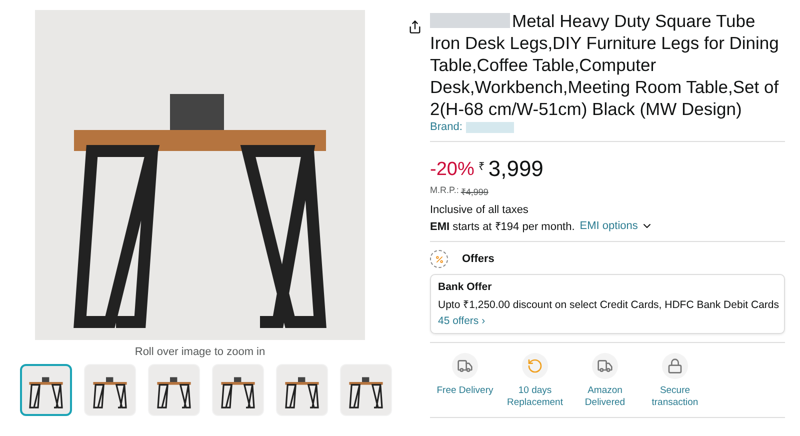  I want to click on image-thumbnail, so click(46, 390).